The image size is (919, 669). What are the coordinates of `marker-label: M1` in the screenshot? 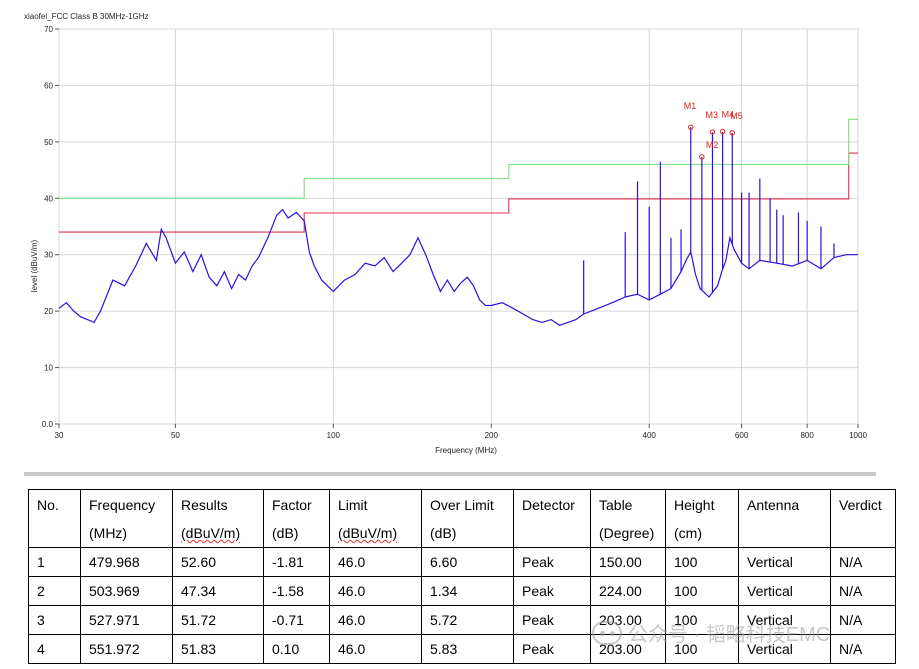 It's located at (690, 106).